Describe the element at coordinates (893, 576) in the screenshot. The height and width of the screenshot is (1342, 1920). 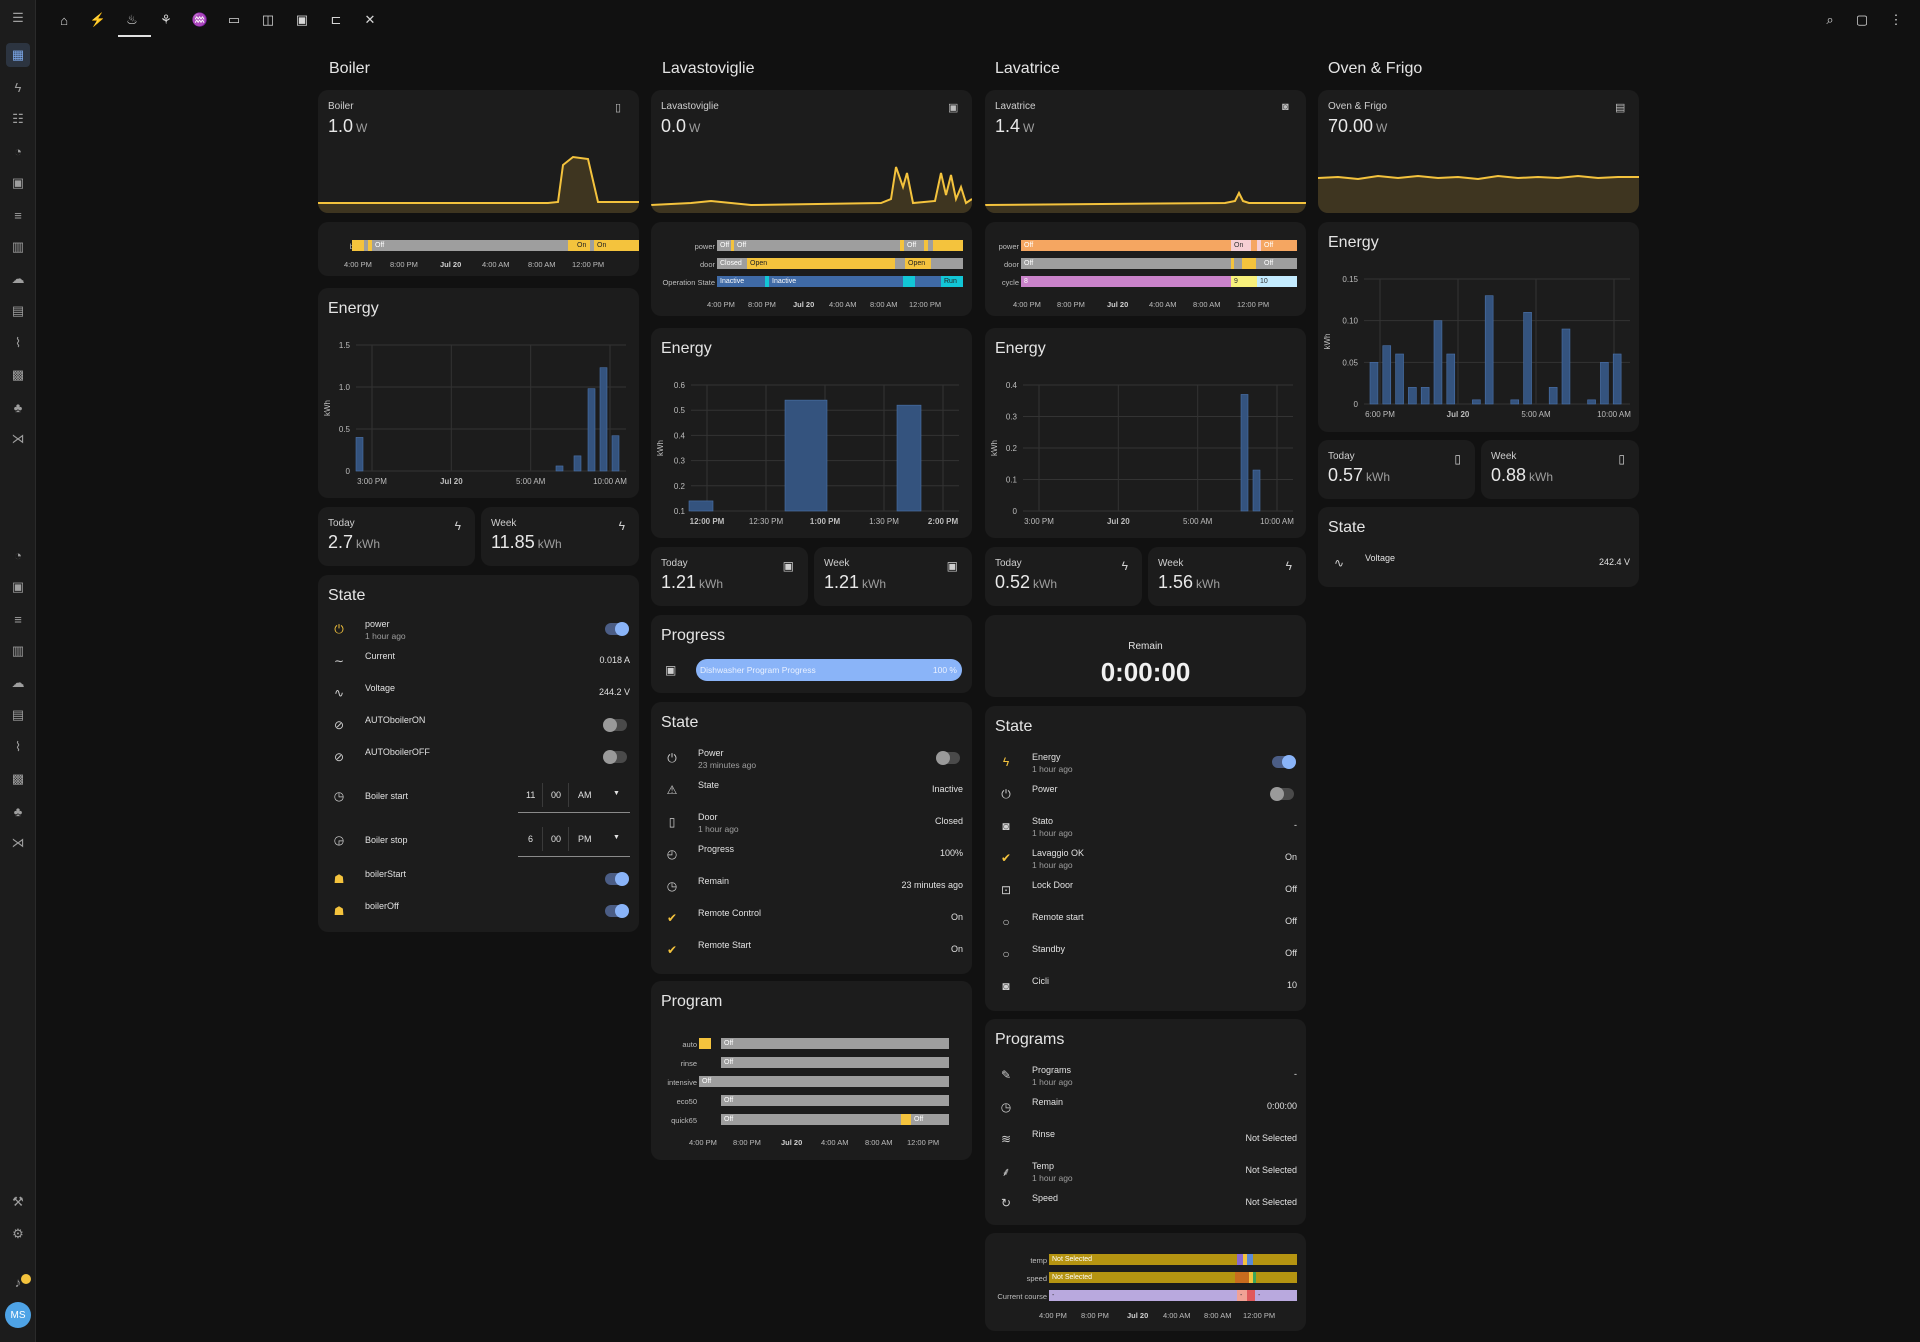
I see `lavastoviglie-week-card: Week 1.21 kWh ▣` at that location.